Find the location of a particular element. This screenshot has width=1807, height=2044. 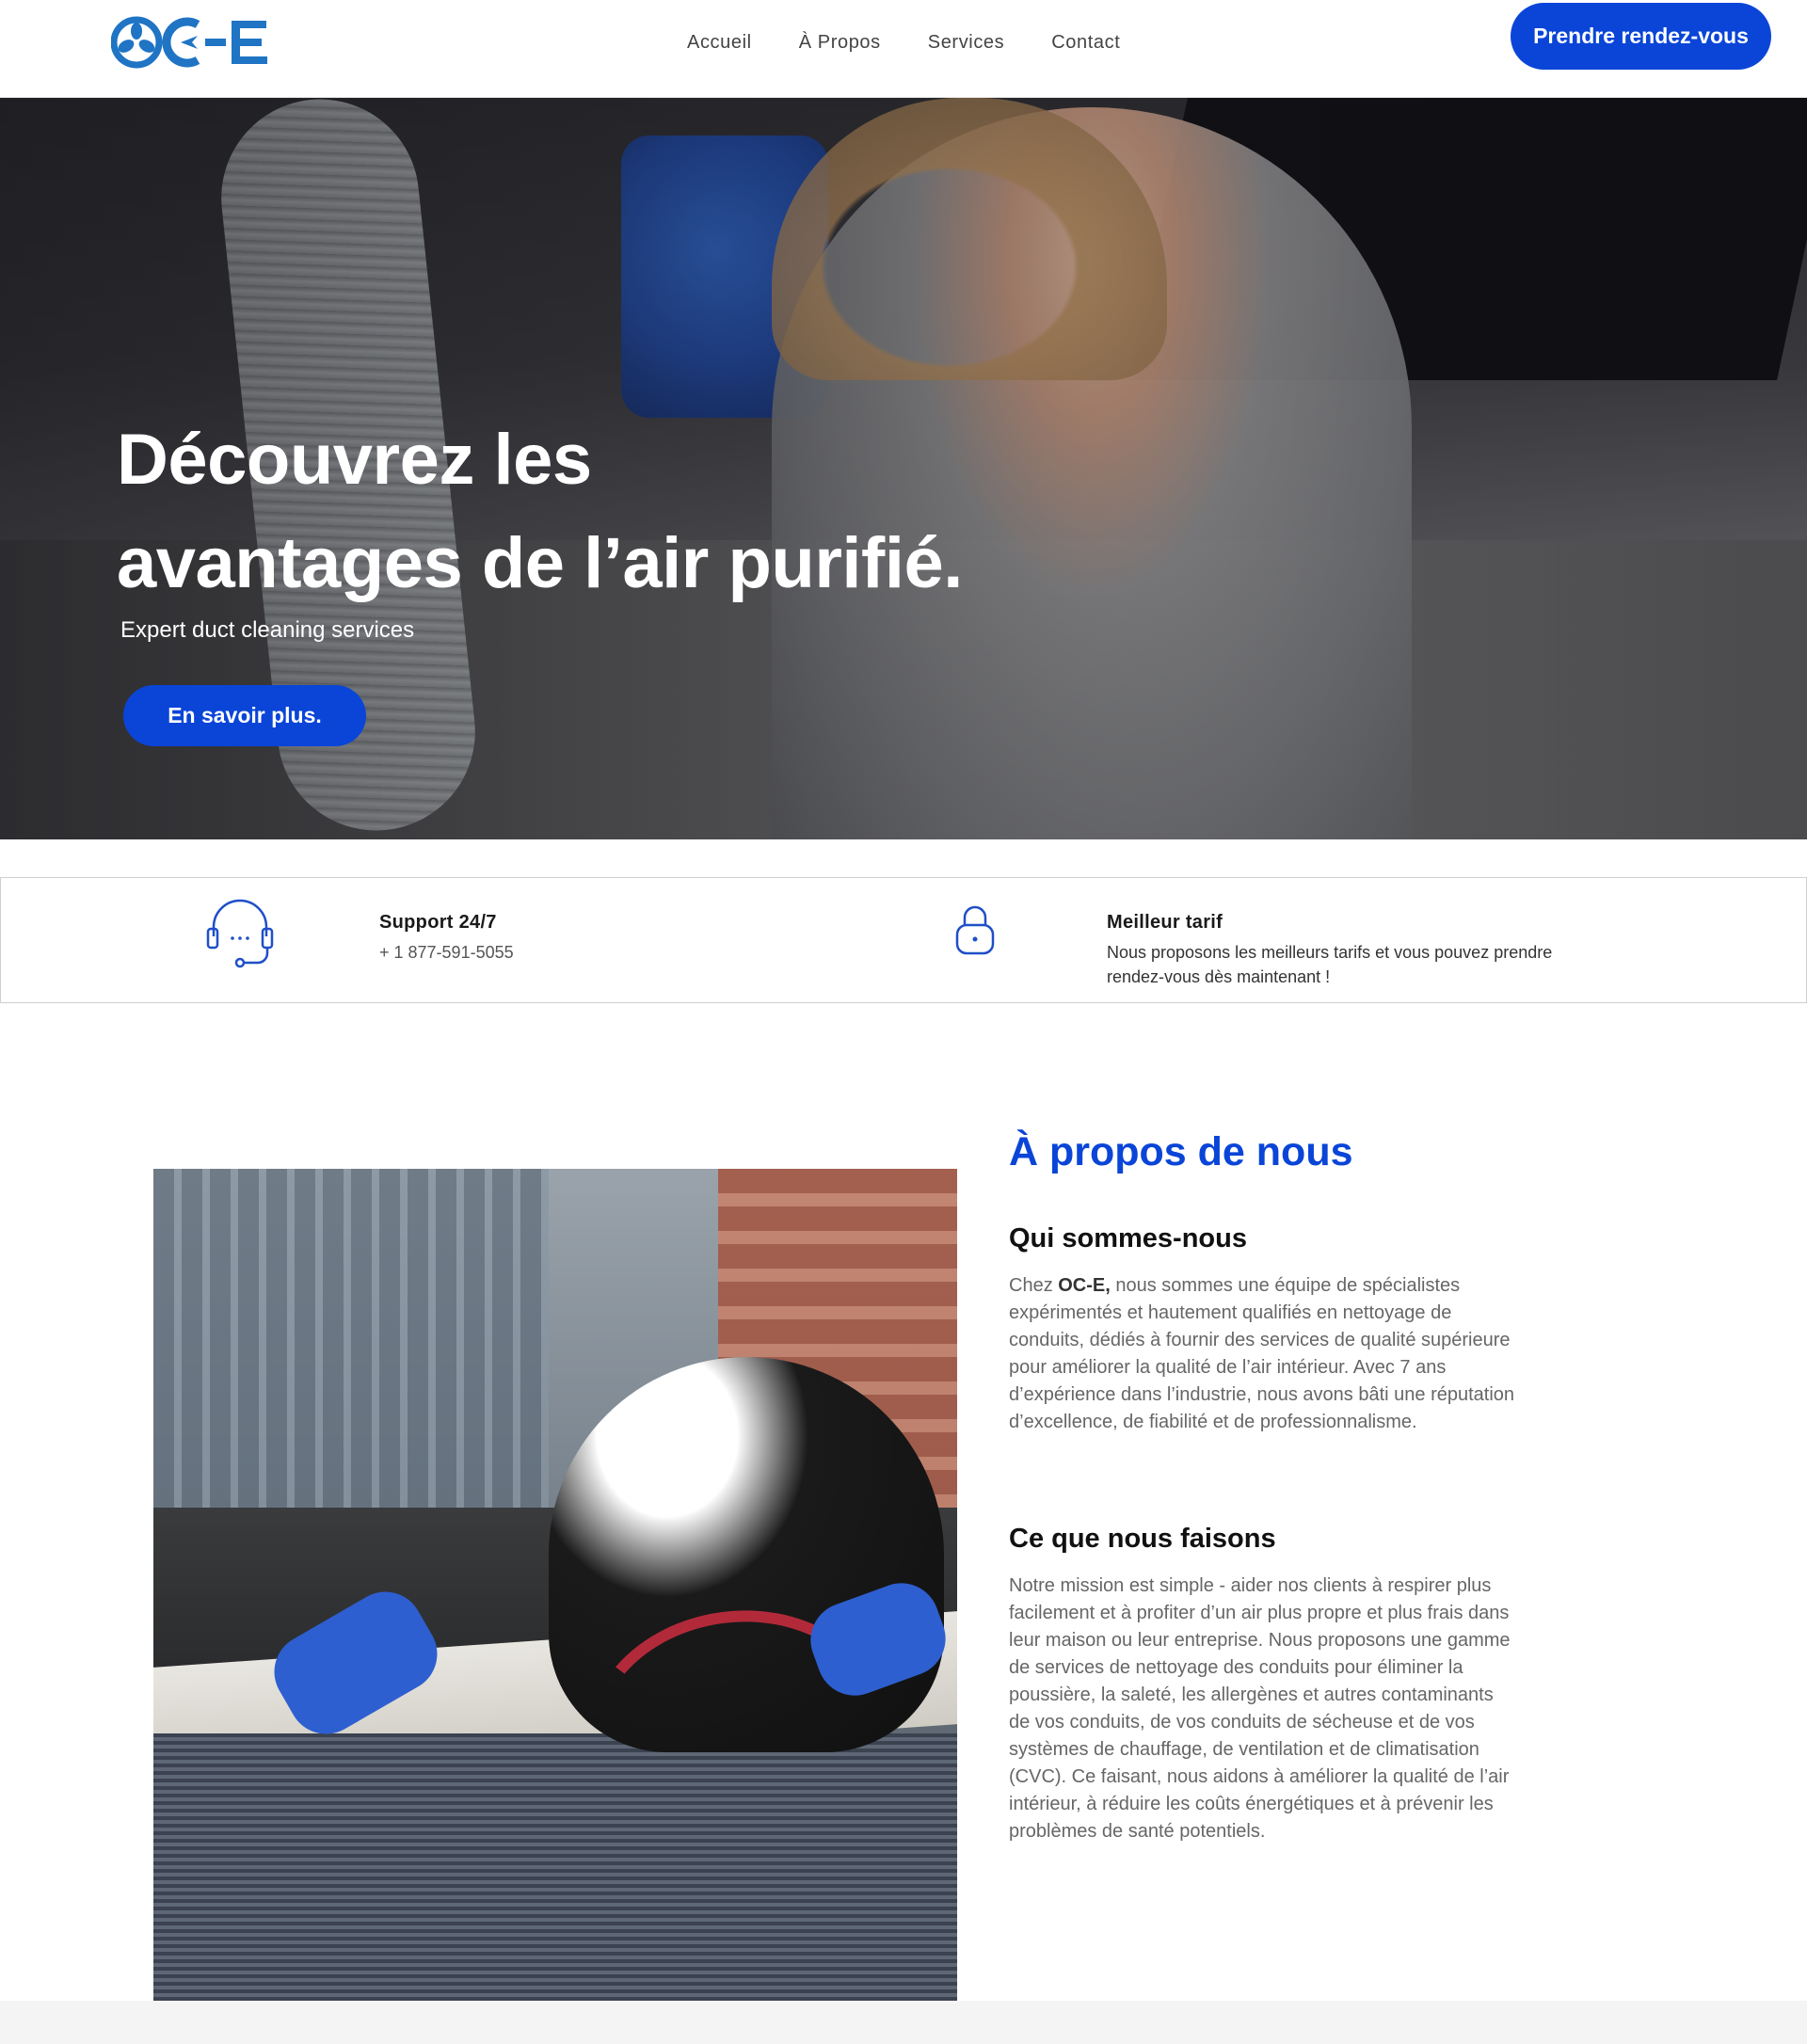

best-price-text-line2: rendez-vous dès maintenant ! is located at coordinates (1219, 977).